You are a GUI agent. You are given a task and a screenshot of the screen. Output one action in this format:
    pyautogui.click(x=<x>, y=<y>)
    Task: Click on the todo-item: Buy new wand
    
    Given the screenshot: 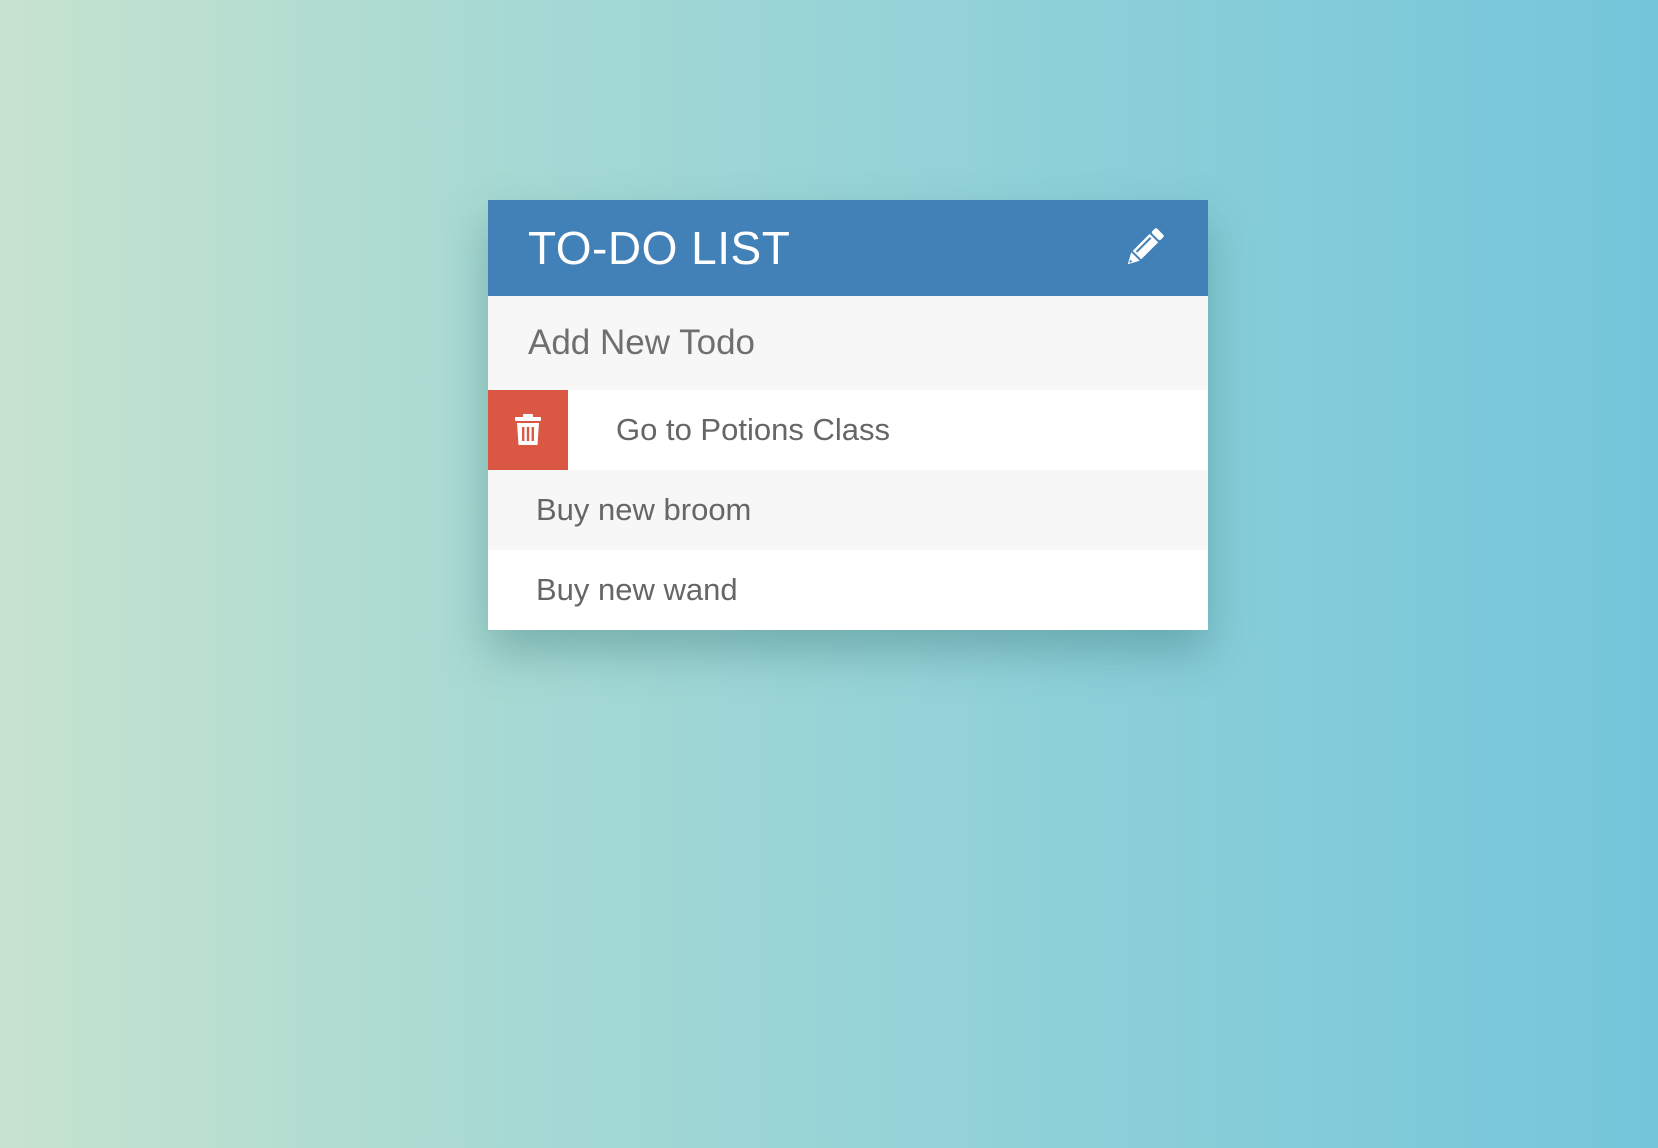 What is the action you would take?
    pyautogui.click(x=848, y=590)
    